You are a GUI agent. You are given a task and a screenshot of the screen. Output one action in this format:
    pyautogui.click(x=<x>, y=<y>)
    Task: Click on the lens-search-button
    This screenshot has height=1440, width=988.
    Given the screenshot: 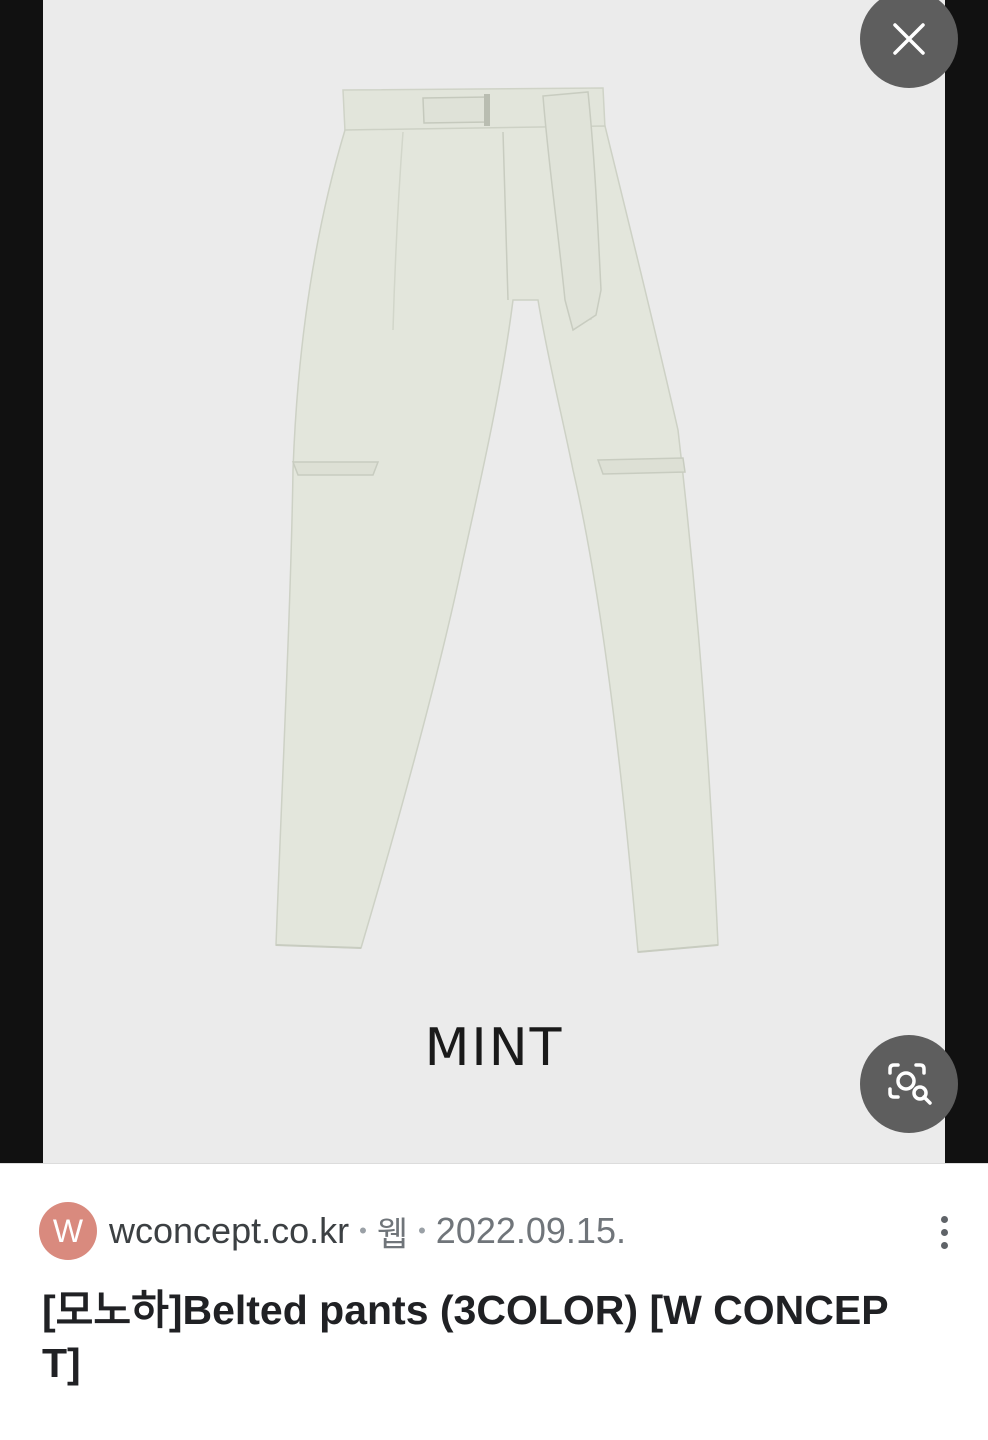 What is the action you would take?
    pyautogui.click(x=909, y=1084)
    